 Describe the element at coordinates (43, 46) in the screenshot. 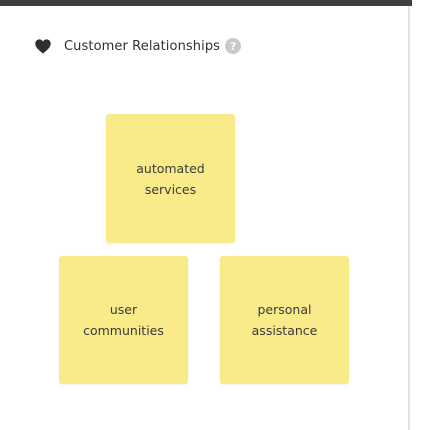

I see `heart-icon` at that location.